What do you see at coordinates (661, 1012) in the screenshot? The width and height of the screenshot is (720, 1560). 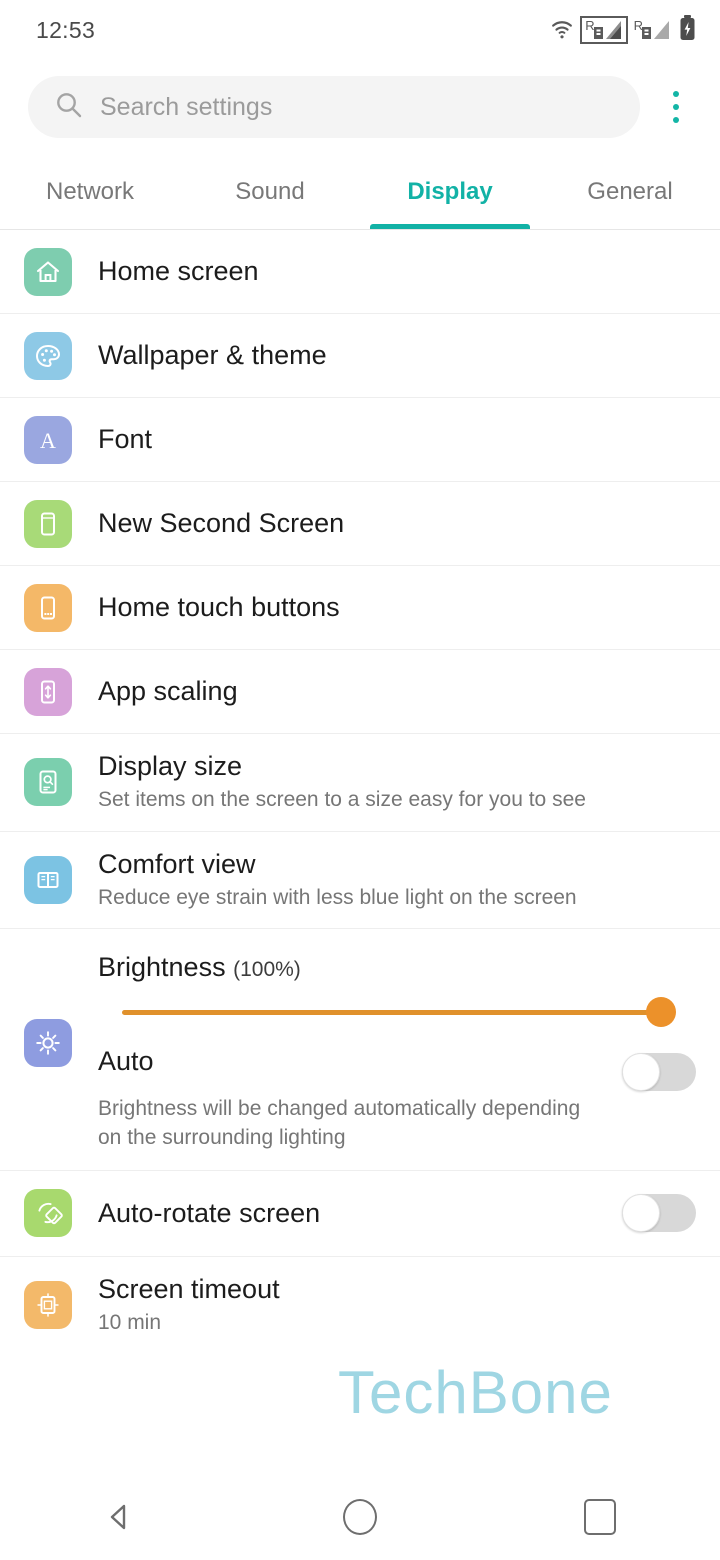 I see `slider-knob` at bounding box center [661, 1012].